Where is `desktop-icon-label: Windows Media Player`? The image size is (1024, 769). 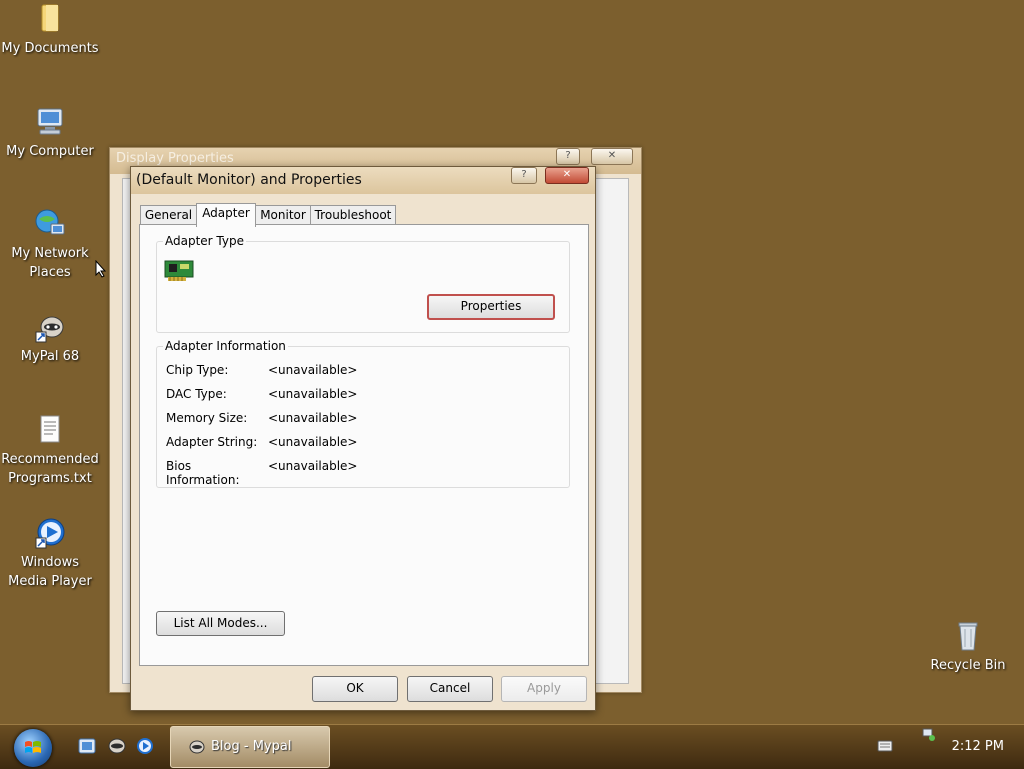
desktop-icon-label: Windows Media Player is located at coordinates (50, 572).